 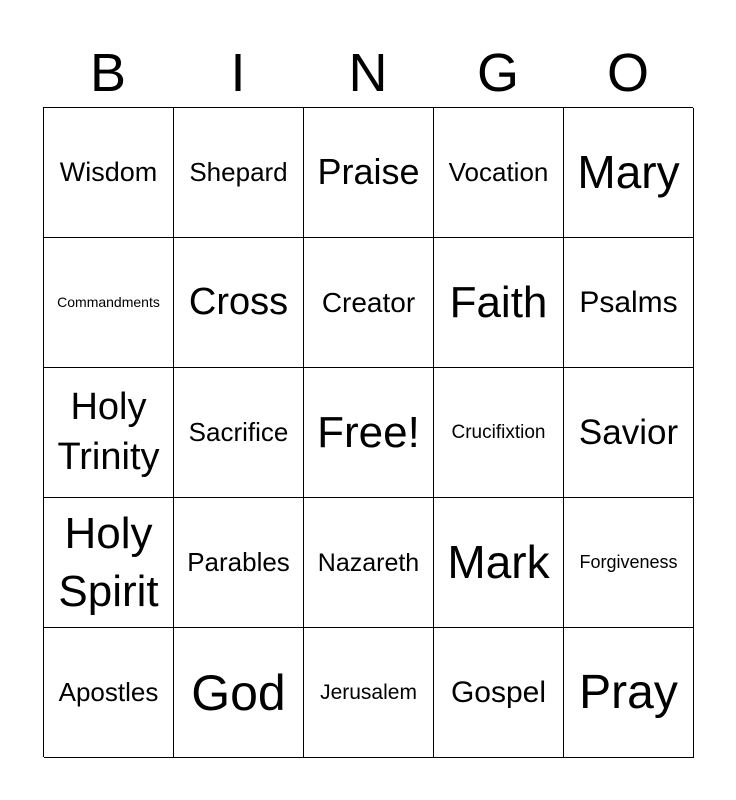 What do you see at coordinates (239, 303) in the screenshot?
I see `bingo-cell: Cross` at bounding box center [239, 303].